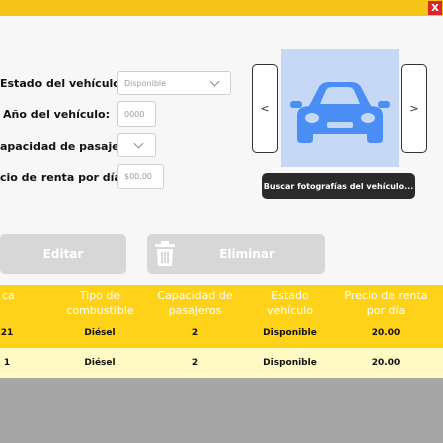  What do you see at coordinates (72, 146) in the screenshot?
I see `capacidad-label: apacidad de pasajeros:` at bounding box center [72, 146].